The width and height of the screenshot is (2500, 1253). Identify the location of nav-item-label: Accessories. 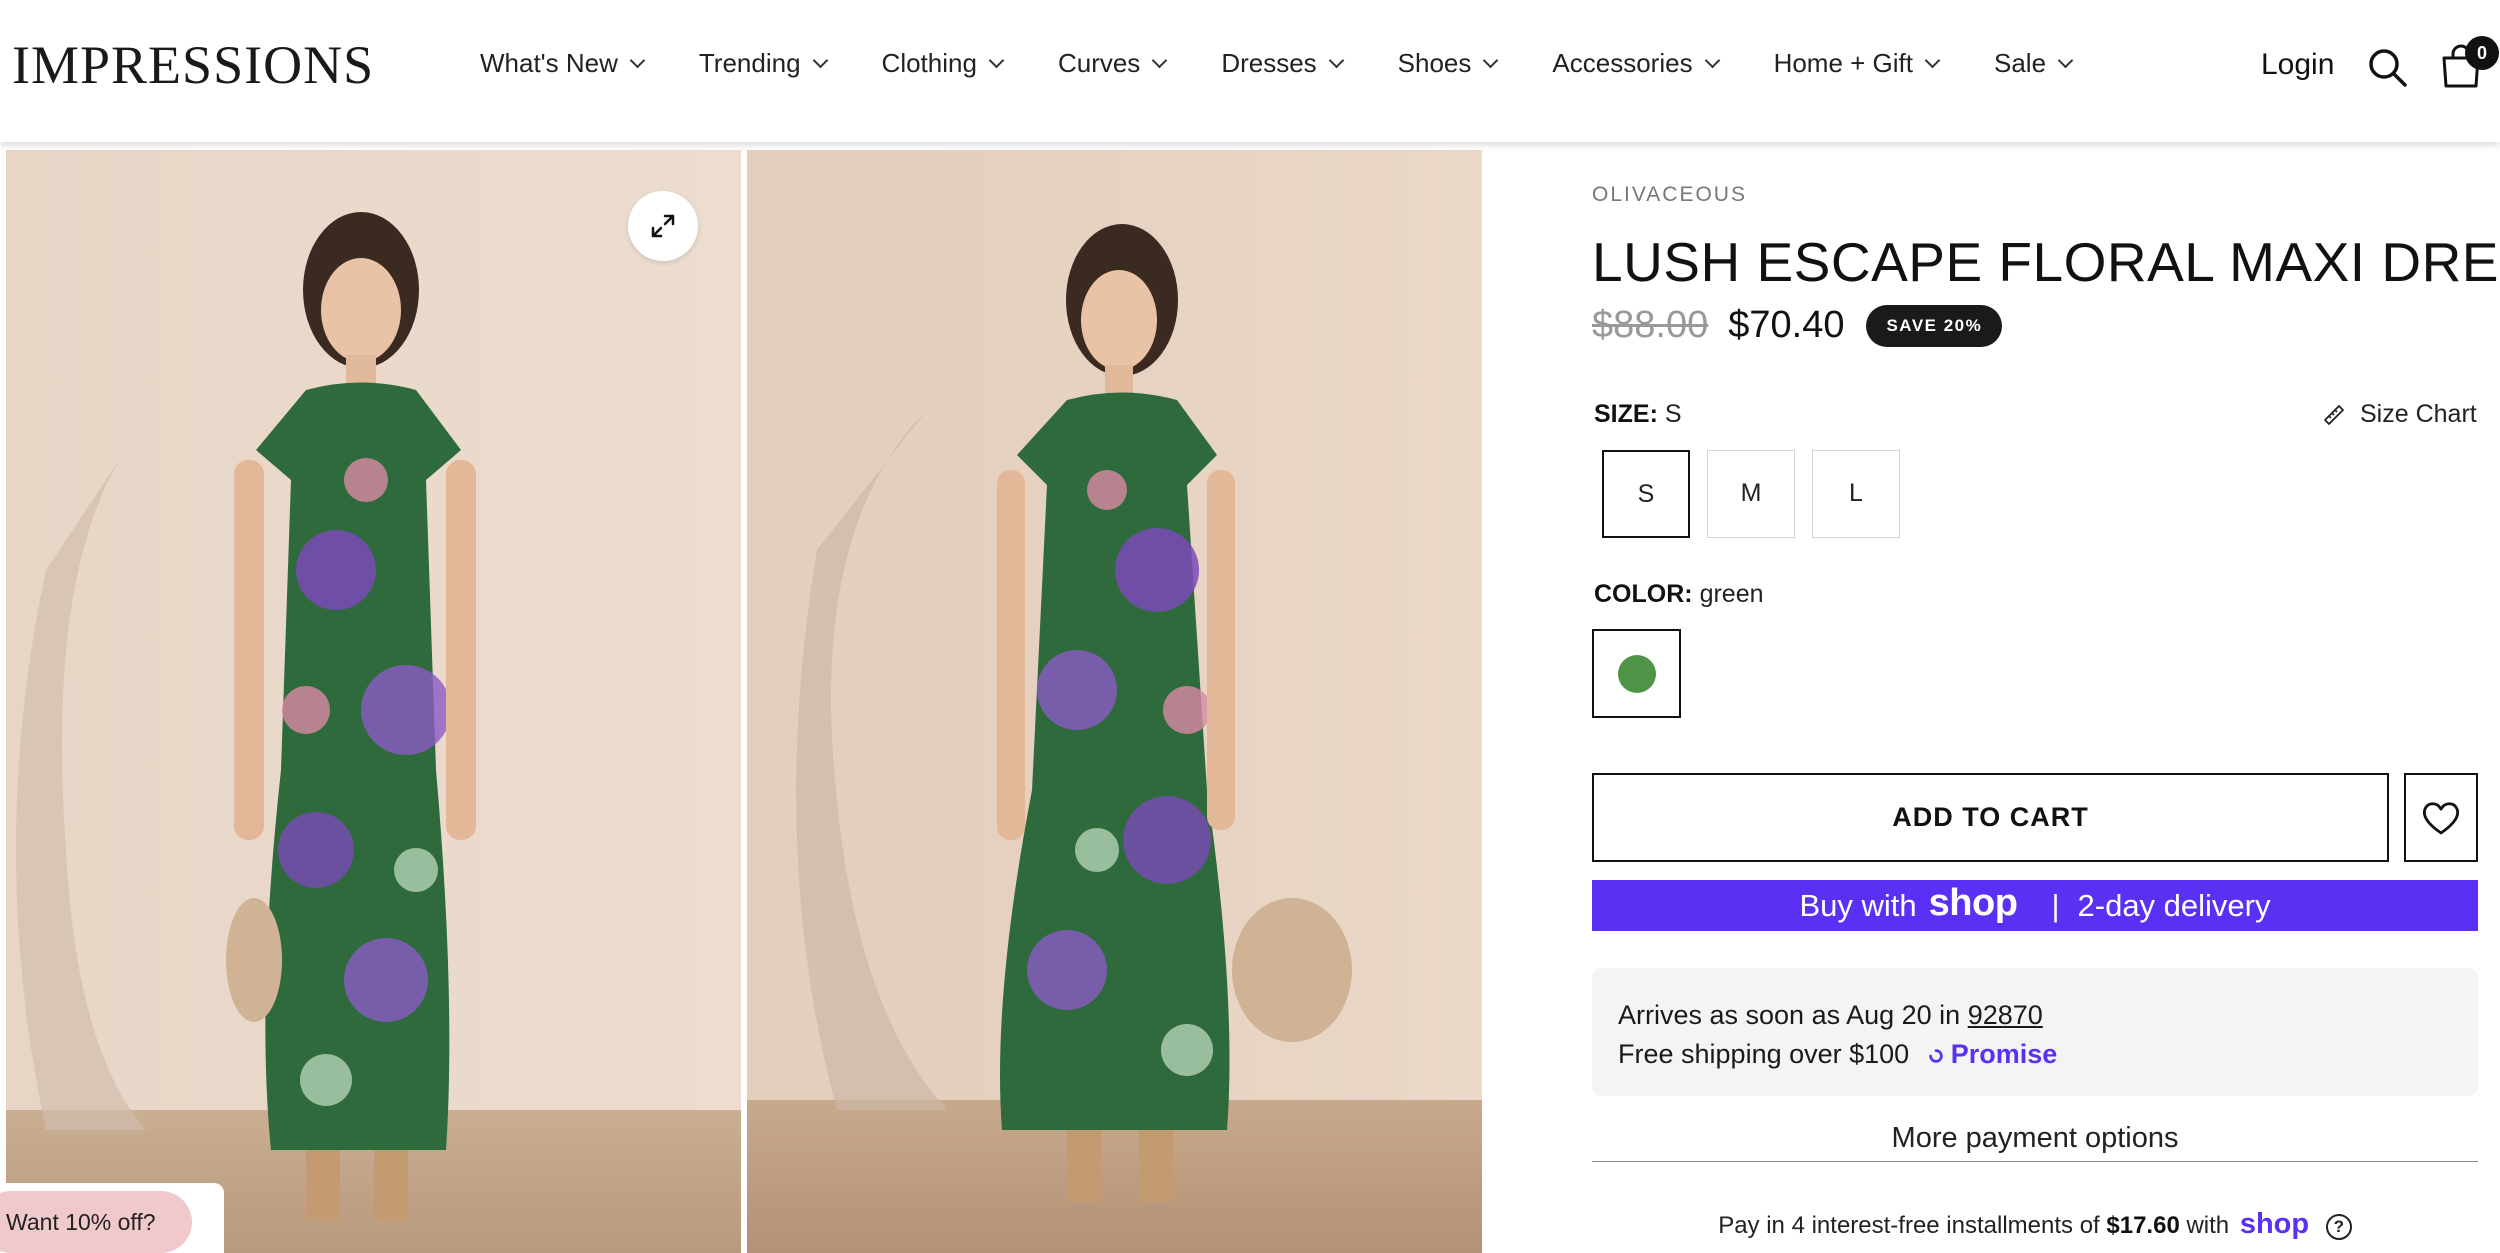
(1622, 63).